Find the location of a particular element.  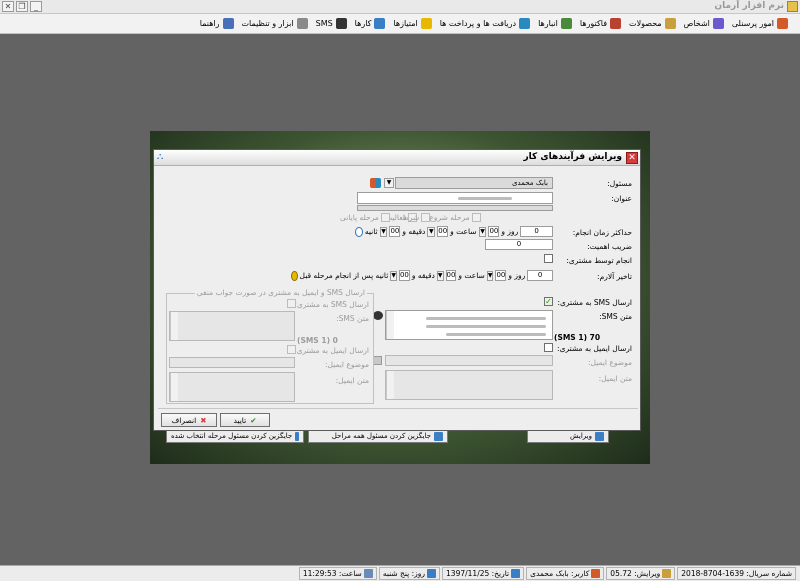

sms-icon is located at coordinates (341, 23).